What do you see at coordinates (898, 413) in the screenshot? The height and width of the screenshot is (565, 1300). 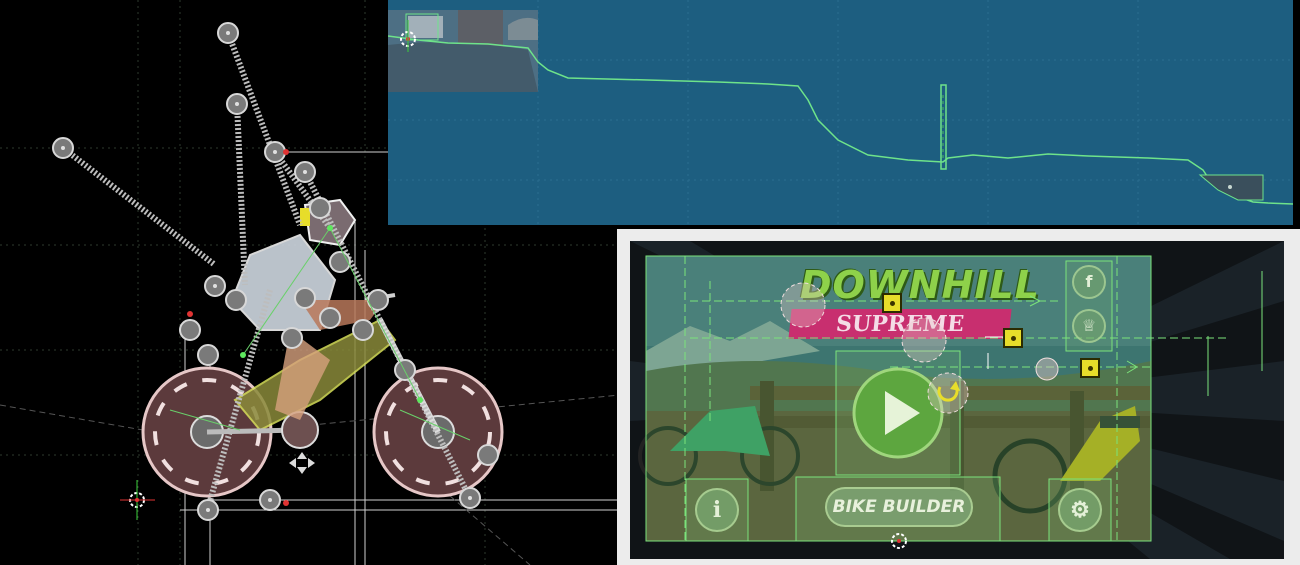 I see `play-button` at bounding box center [898, 413].